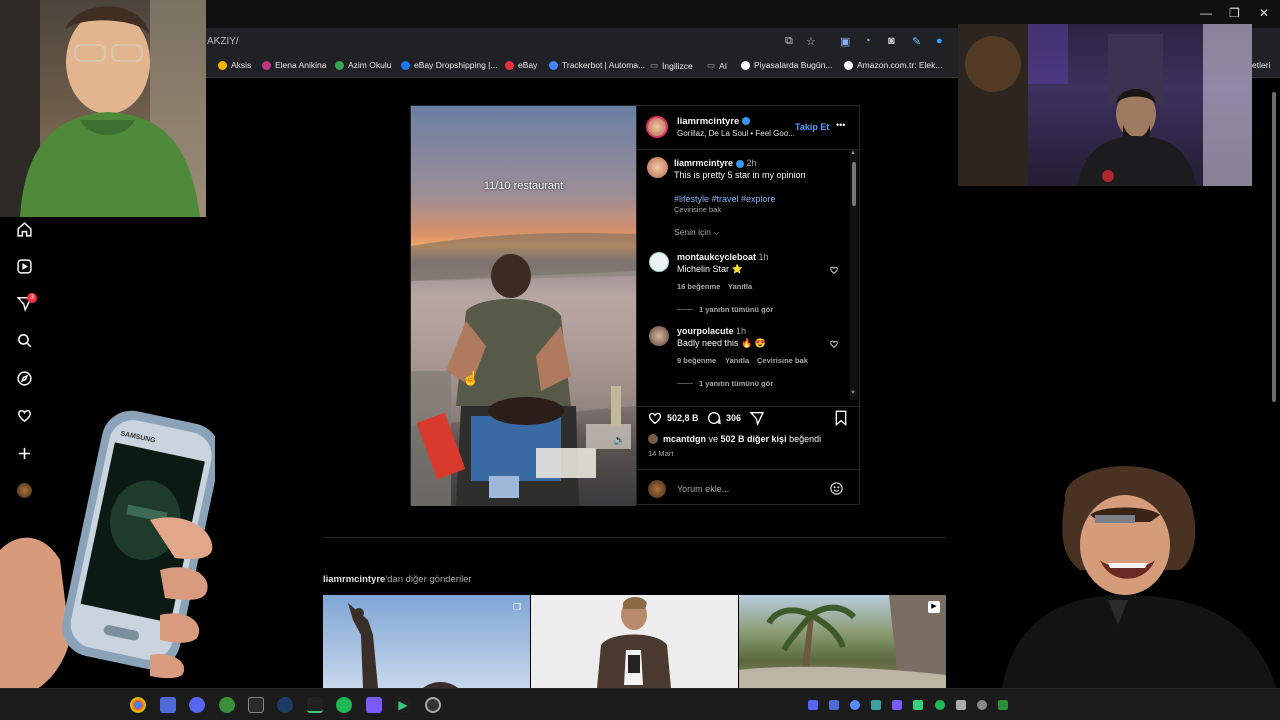 The width and height of the screenshot is (1280, 720). I want to click on comment-likes: 16 beğenme, so click(698, 286).